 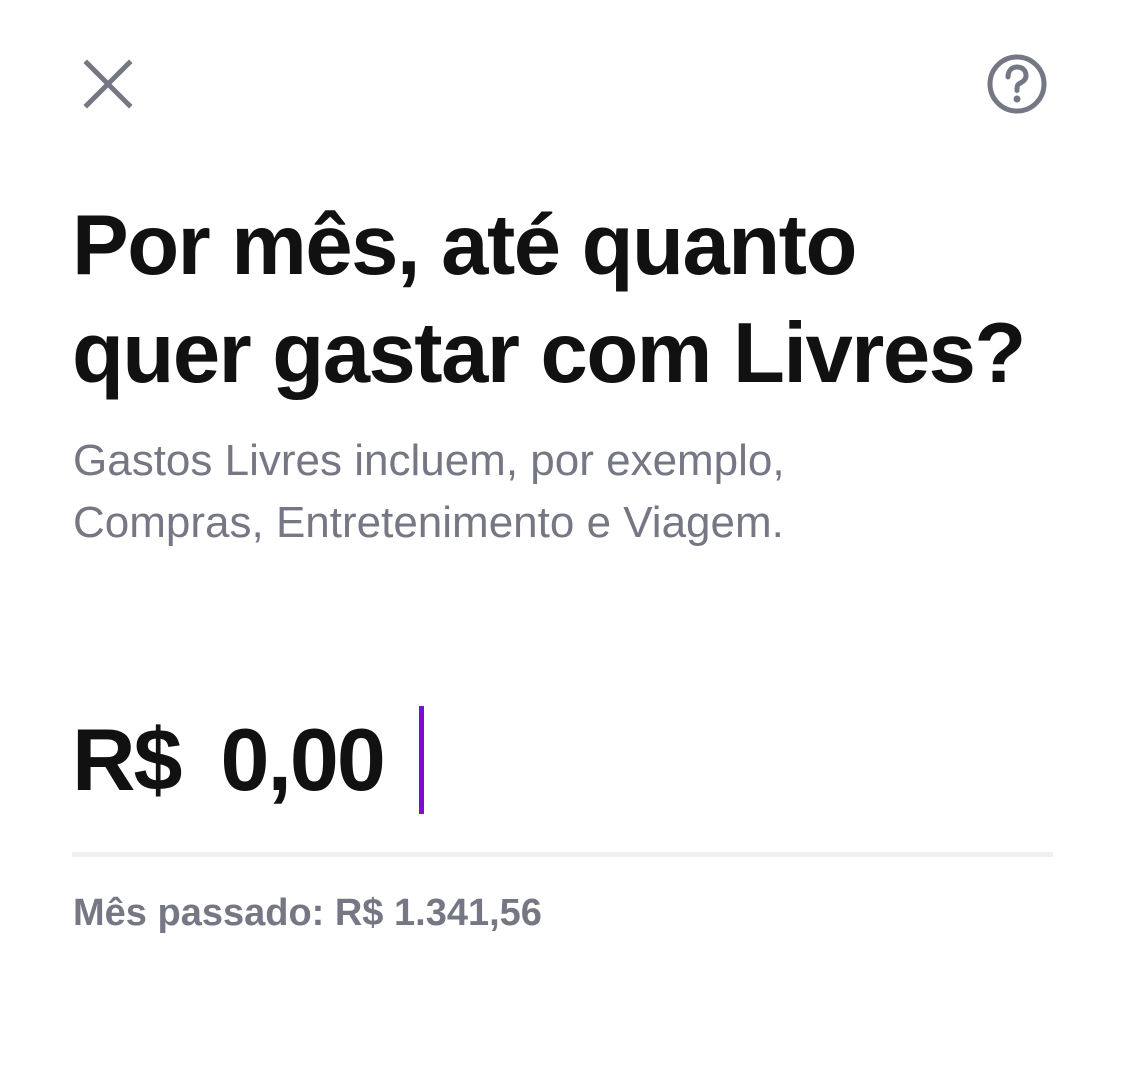 I want to click on help-button, so click(x=1017, y=84).